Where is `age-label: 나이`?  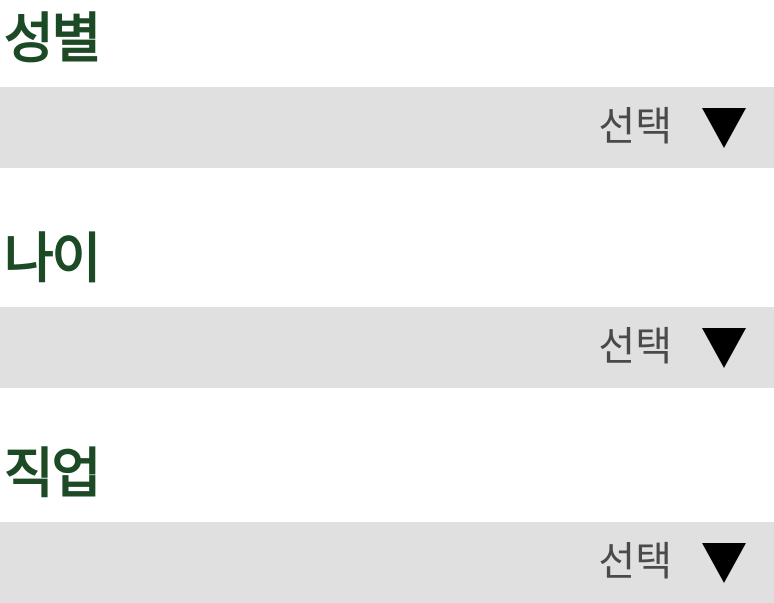
age-label: 나이 is located at coordinates (52, 258).